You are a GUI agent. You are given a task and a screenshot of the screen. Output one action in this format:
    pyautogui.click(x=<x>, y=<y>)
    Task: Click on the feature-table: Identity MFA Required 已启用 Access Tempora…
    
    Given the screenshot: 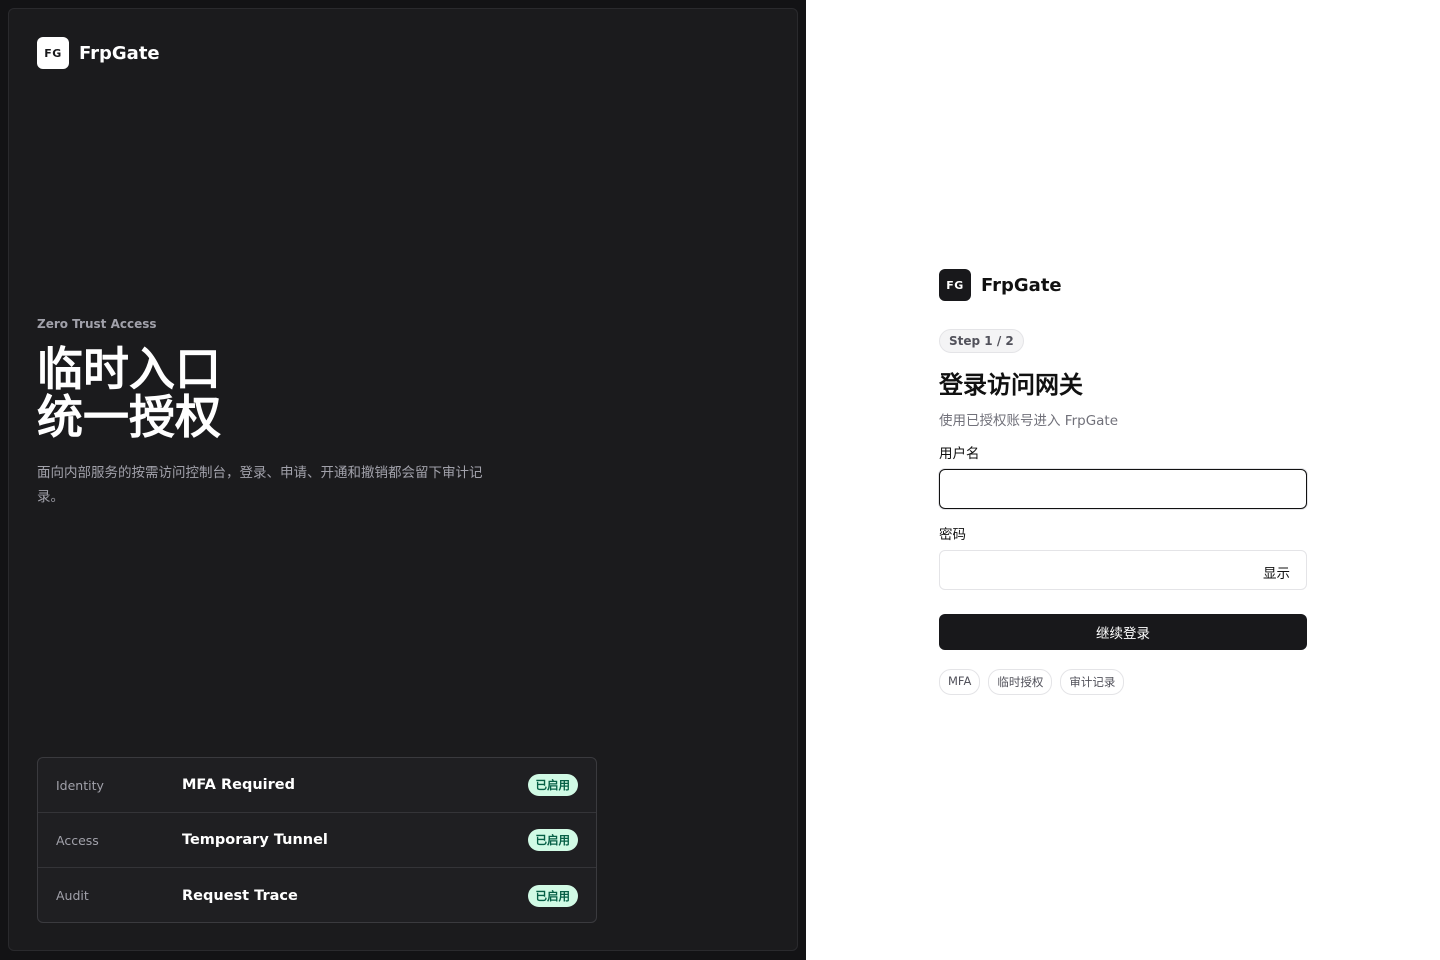 What is the action you would take?
    pyautogui.click(x=317, y=840)
    